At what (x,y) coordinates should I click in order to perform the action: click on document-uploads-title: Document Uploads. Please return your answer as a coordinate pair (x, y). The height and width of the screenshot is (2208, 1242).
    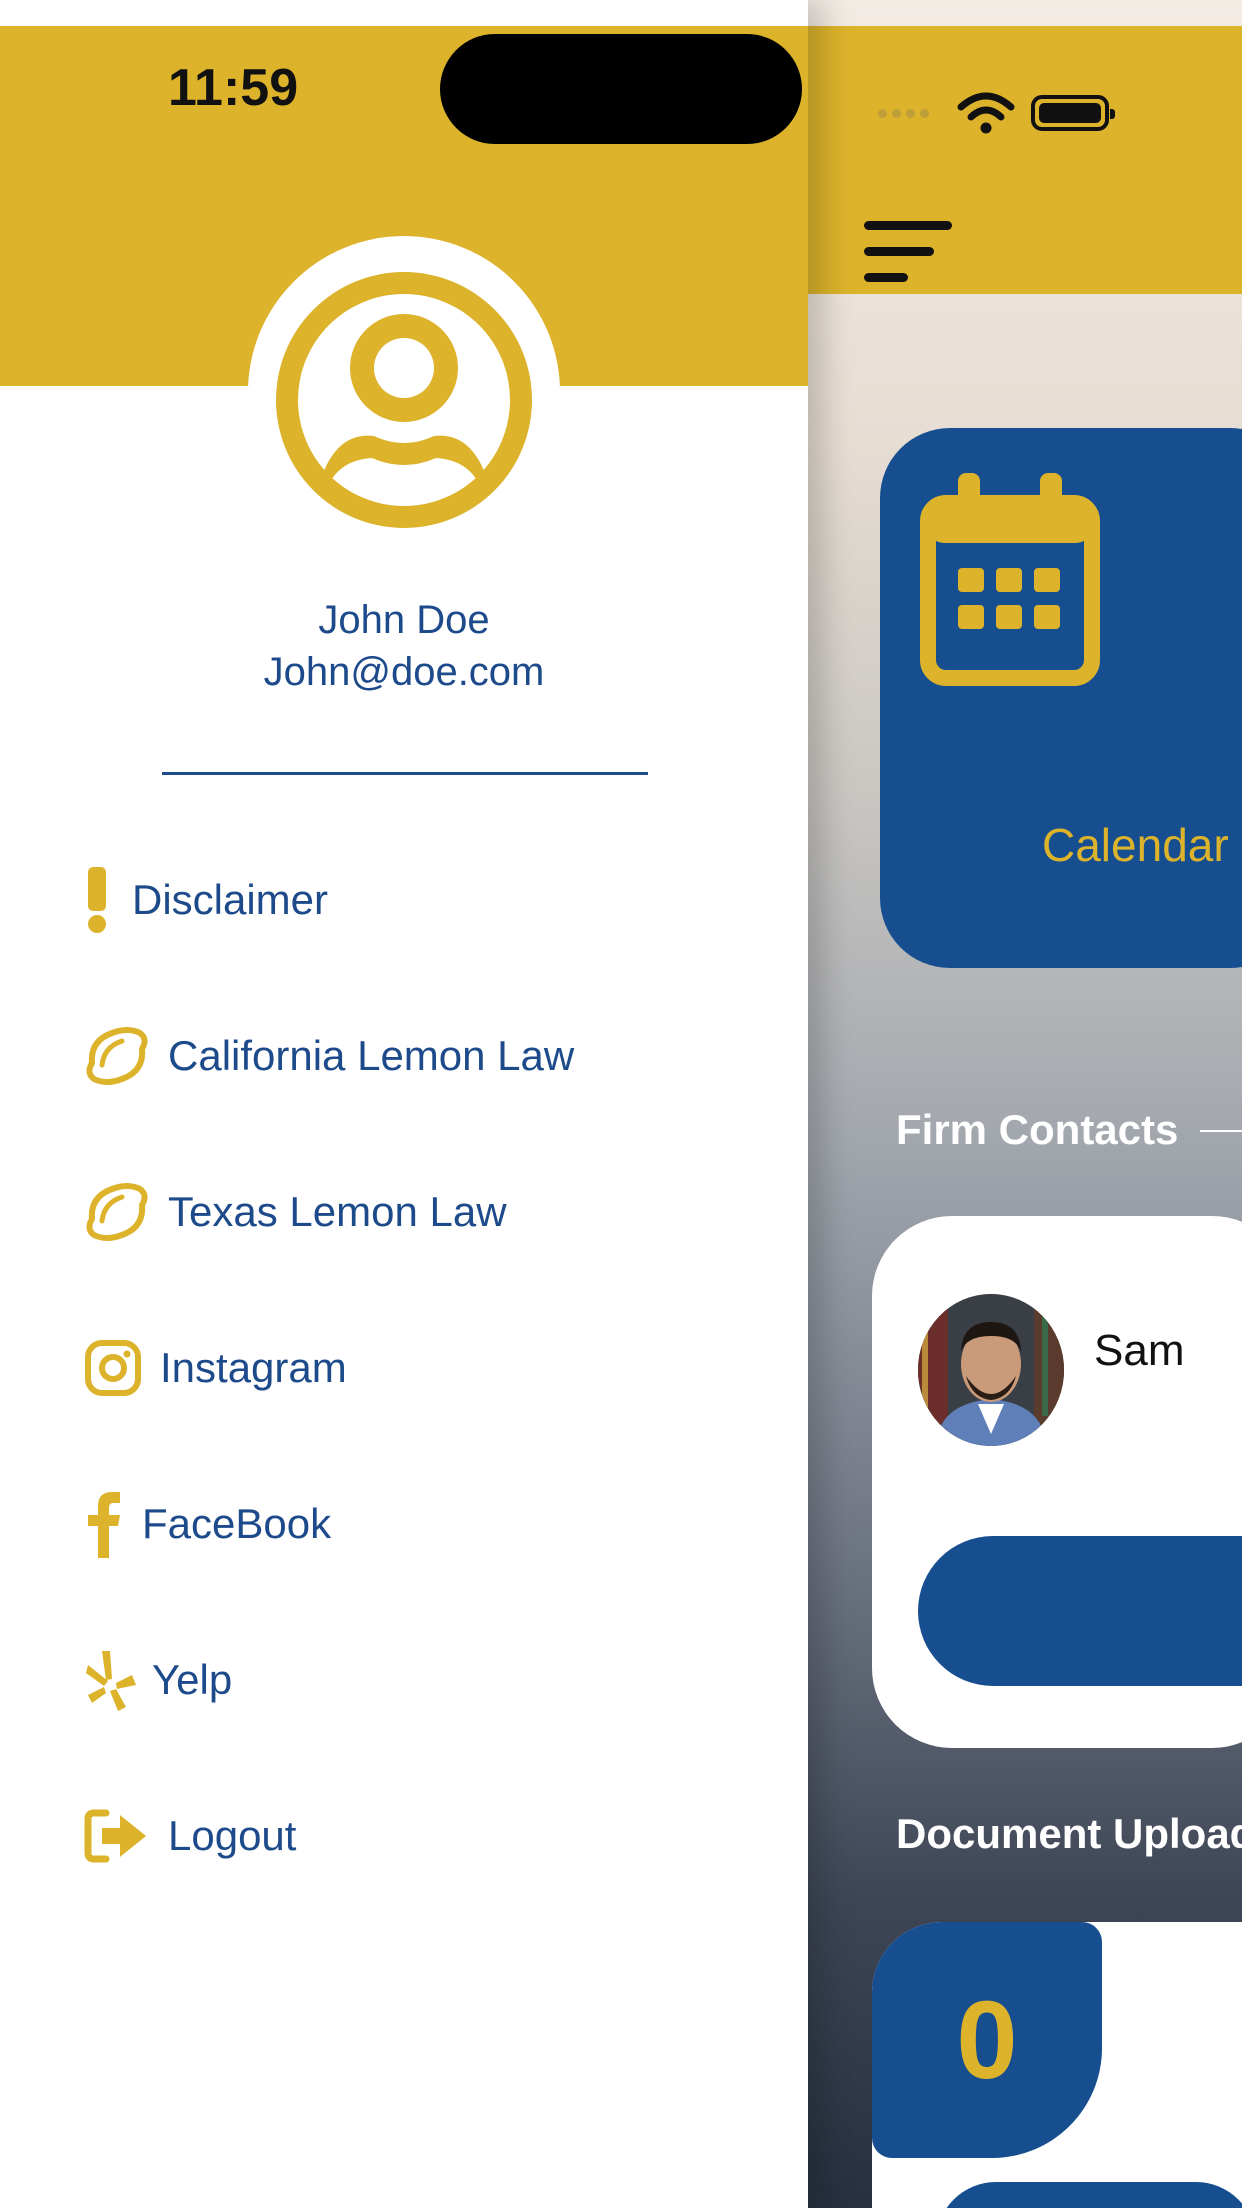
    Looking at the image, I should click on (1069, 1833).